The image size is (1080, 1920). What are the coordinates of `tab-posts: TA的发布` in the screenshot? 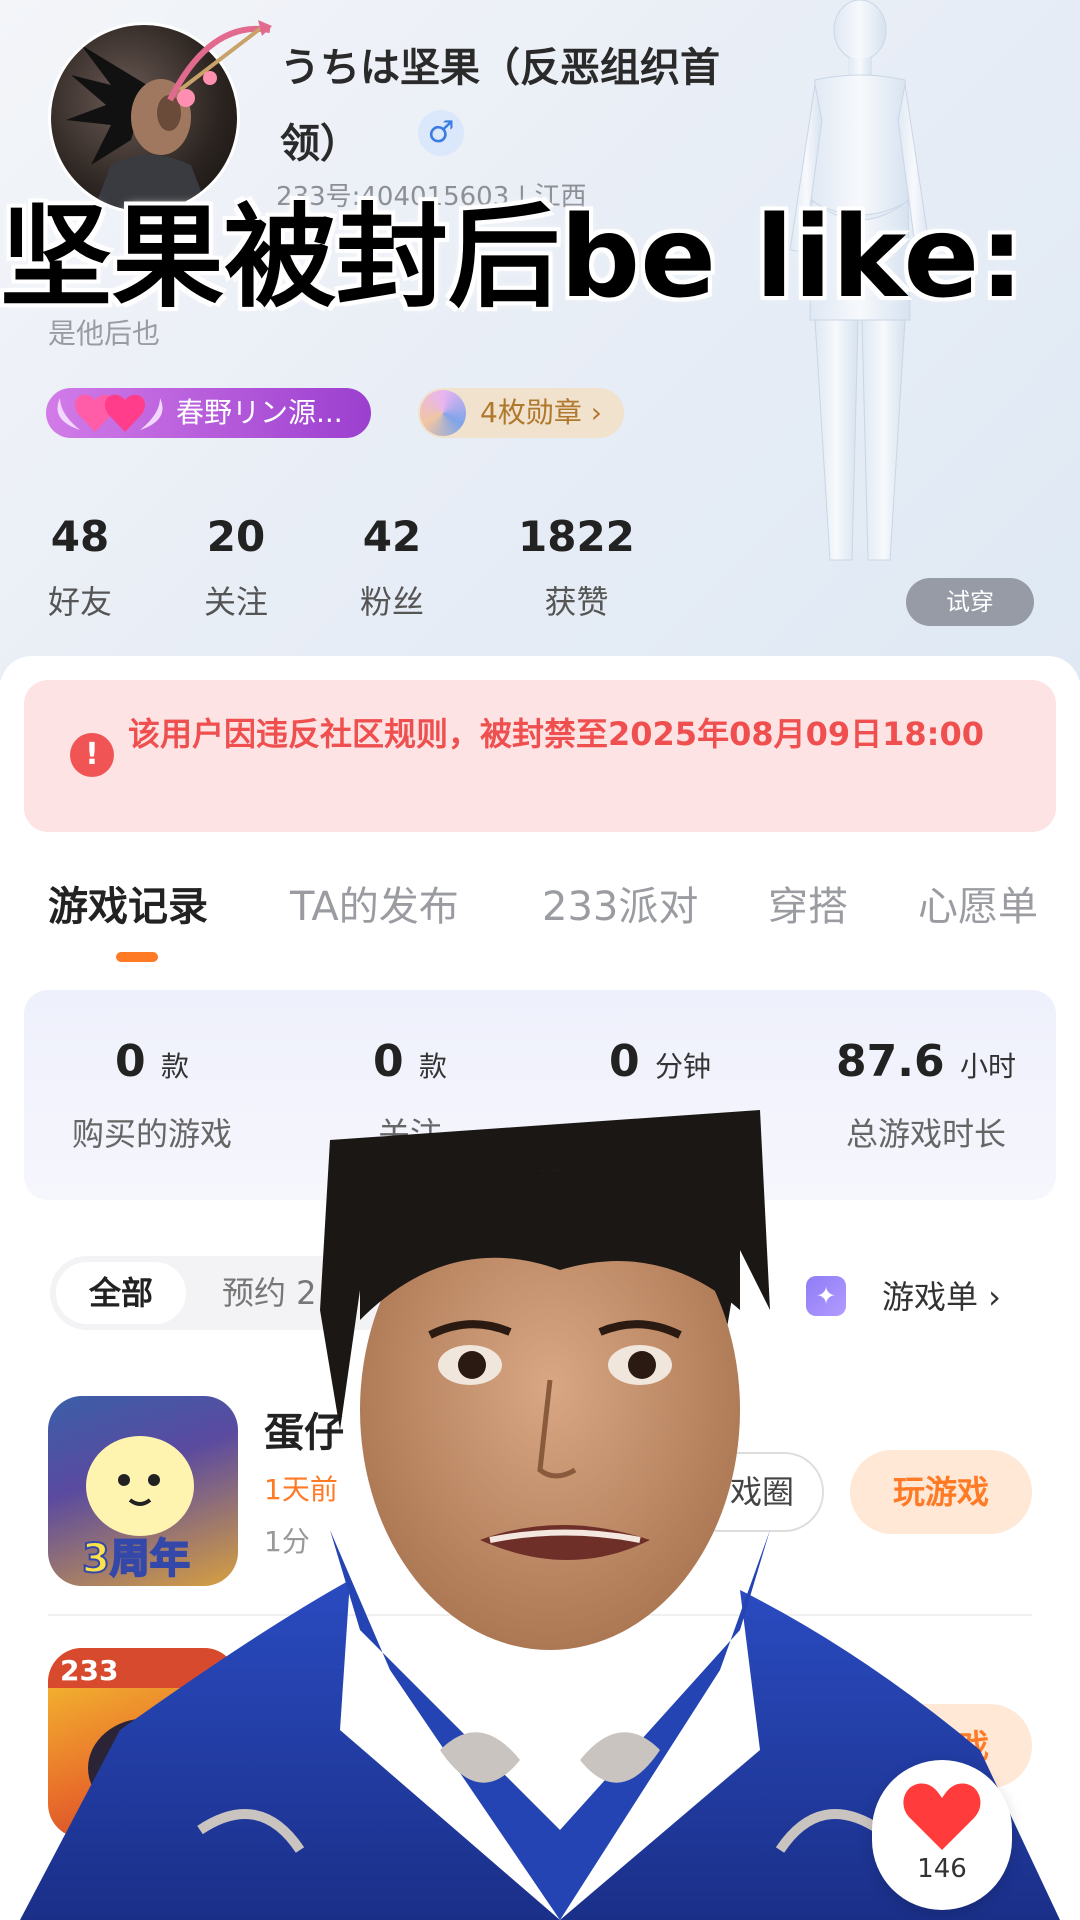 It's located at (374, 903).